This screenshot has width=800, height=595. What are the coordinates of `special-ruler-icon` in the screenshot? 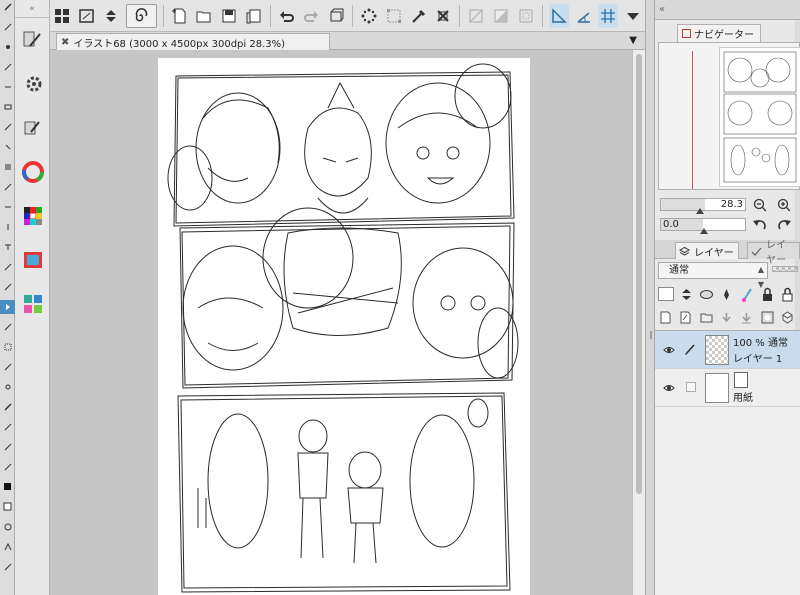 It's located at (583, 16).